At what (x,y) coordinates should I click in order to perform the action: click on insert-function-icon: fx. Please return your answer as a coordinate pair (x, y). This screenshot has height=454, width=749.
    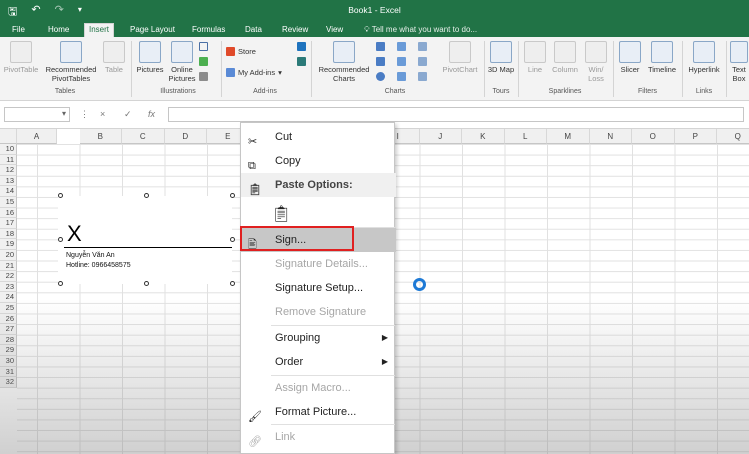
    Looking at the image, I should click on (151, 114).